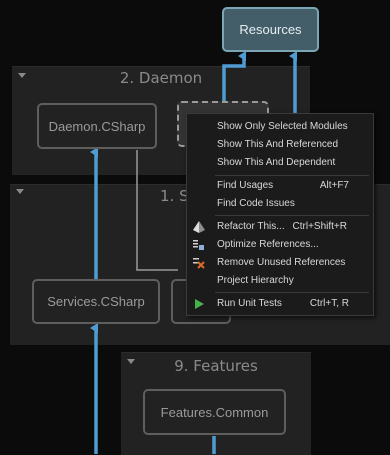  What do you see at coordinates (280, 226) in the screenshot?
I see `menu-refactor: Refactor This... Ctrl+Shift+R` at bounding box center [280, 226].